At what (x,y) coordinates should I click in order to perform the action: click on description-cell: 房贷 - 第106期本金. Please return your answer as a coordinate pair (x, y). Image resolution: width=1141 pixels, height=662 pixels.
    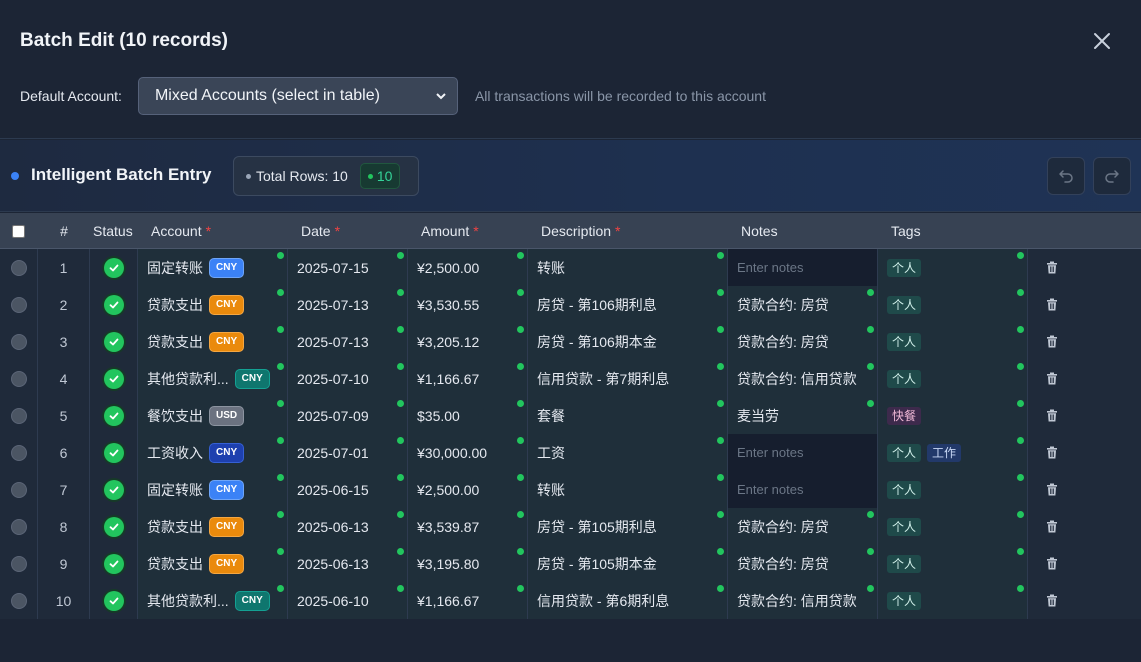
    Looking at the image, I should click on (628, 341).